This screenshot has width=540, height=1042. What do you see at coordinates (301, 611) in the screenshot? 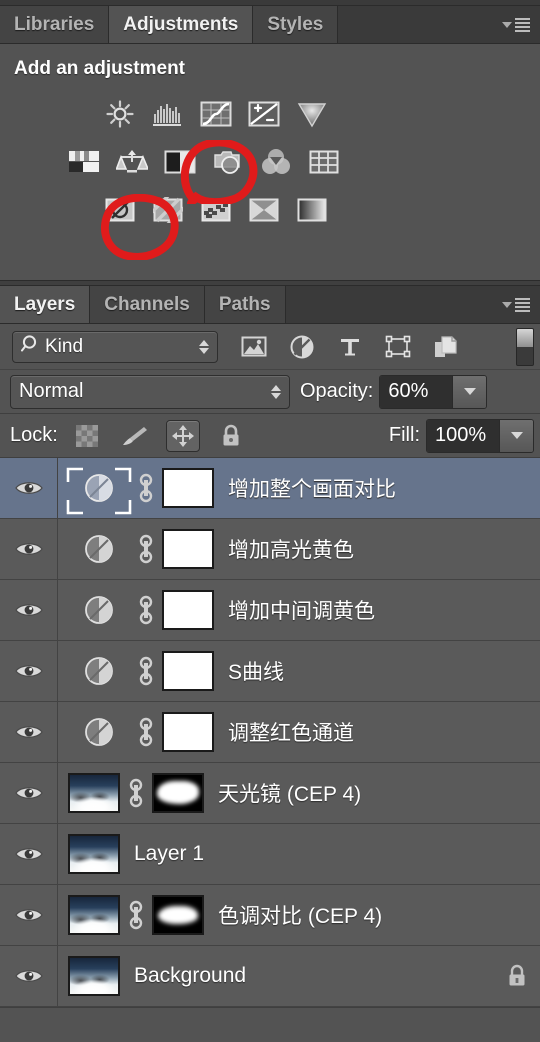
I see `layer-name: 增加中间调黄色` at bounding box center [301, 611].